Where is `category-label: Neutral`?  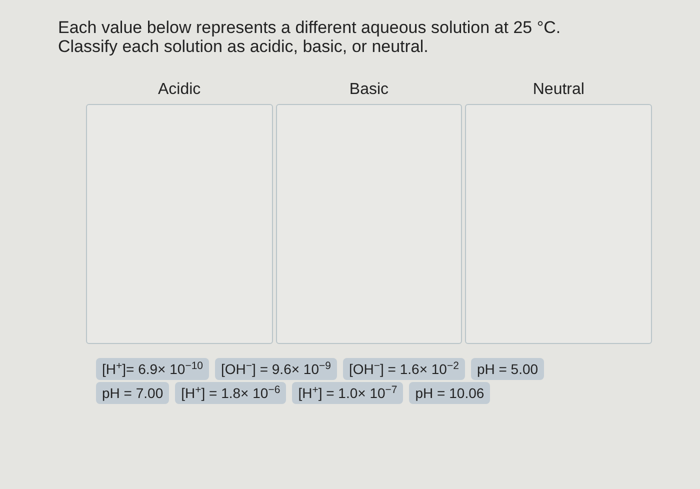 category-label: Neutral is located at coordinates (558, 90).